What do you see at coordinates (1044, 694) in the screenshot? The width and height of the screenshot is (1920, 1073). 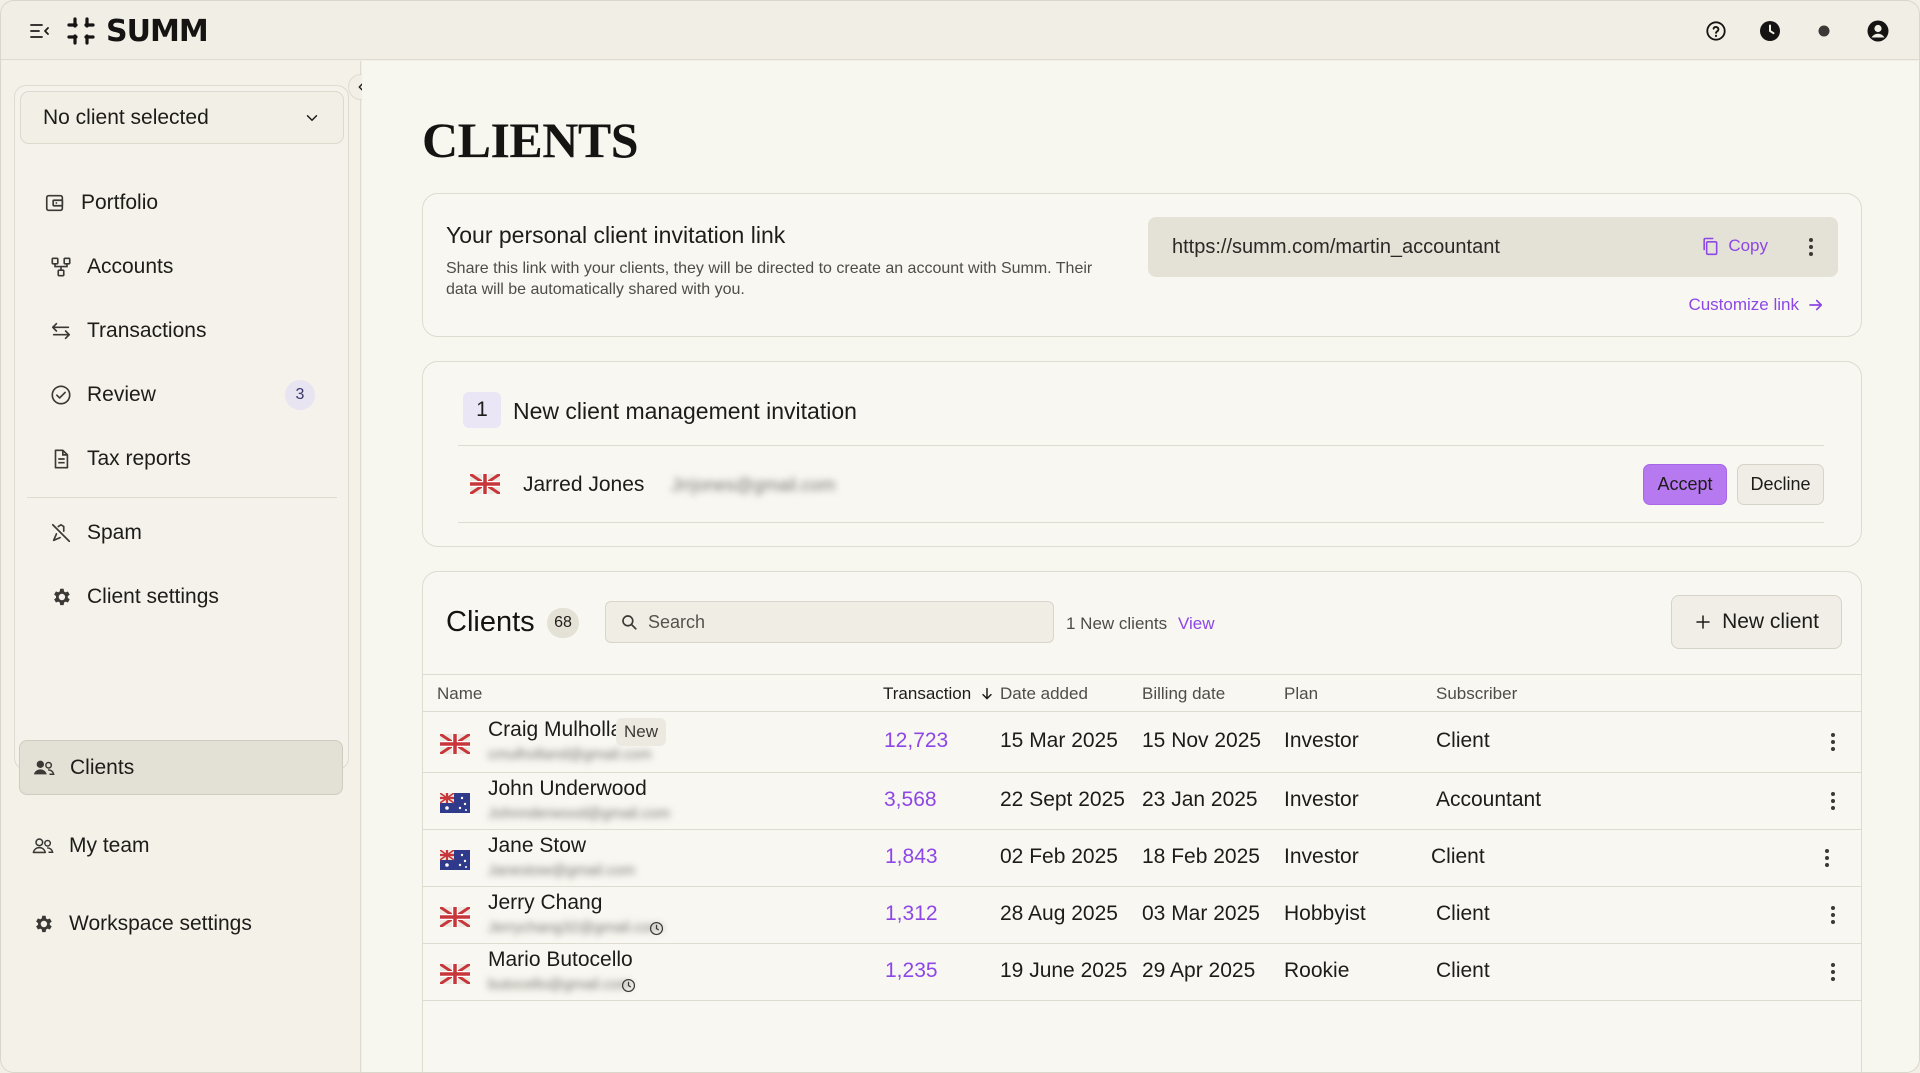 I see `column-header-date-added: Date added` at bounding box center [1044, 694].